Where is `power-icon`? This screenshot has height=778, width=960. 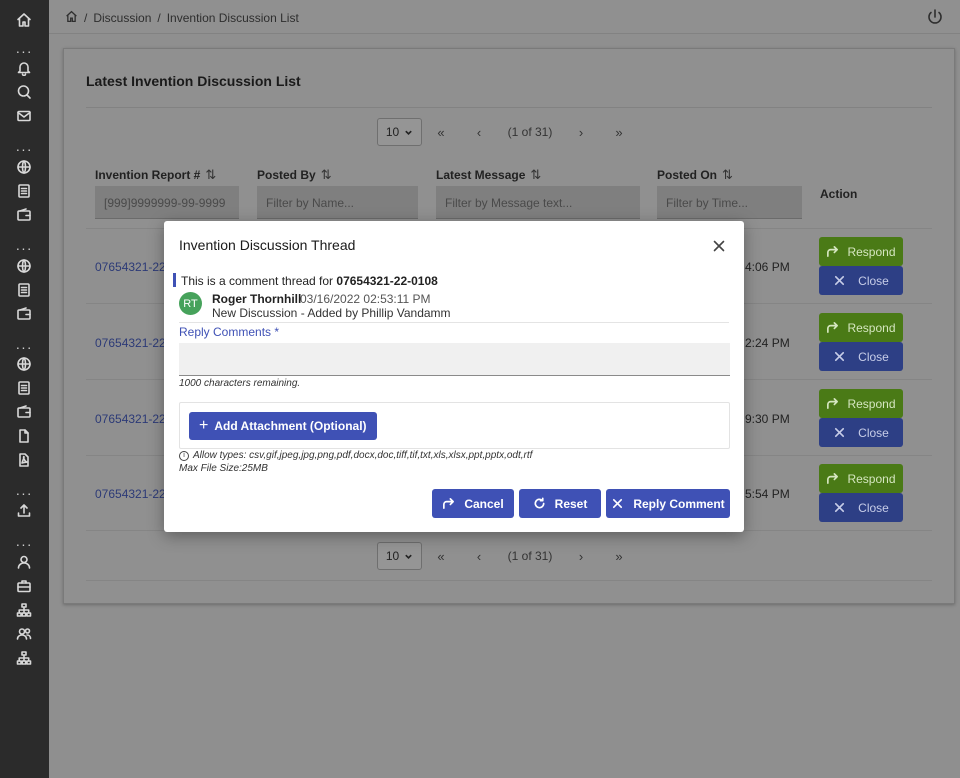 power-icon is located at coordinates (935, 17).